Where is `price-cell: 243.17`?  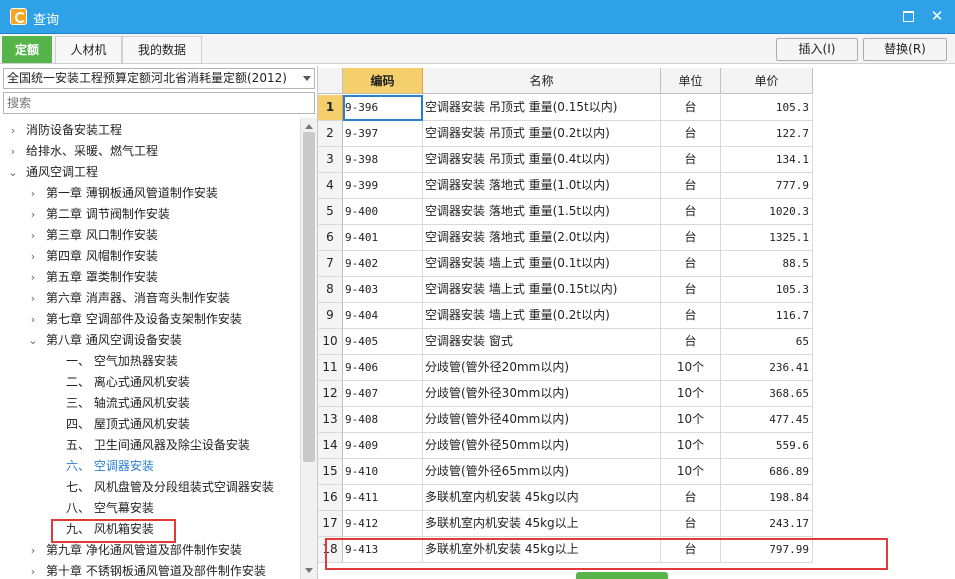 price-cell: 243.17 is located at coordinates (767, 524).